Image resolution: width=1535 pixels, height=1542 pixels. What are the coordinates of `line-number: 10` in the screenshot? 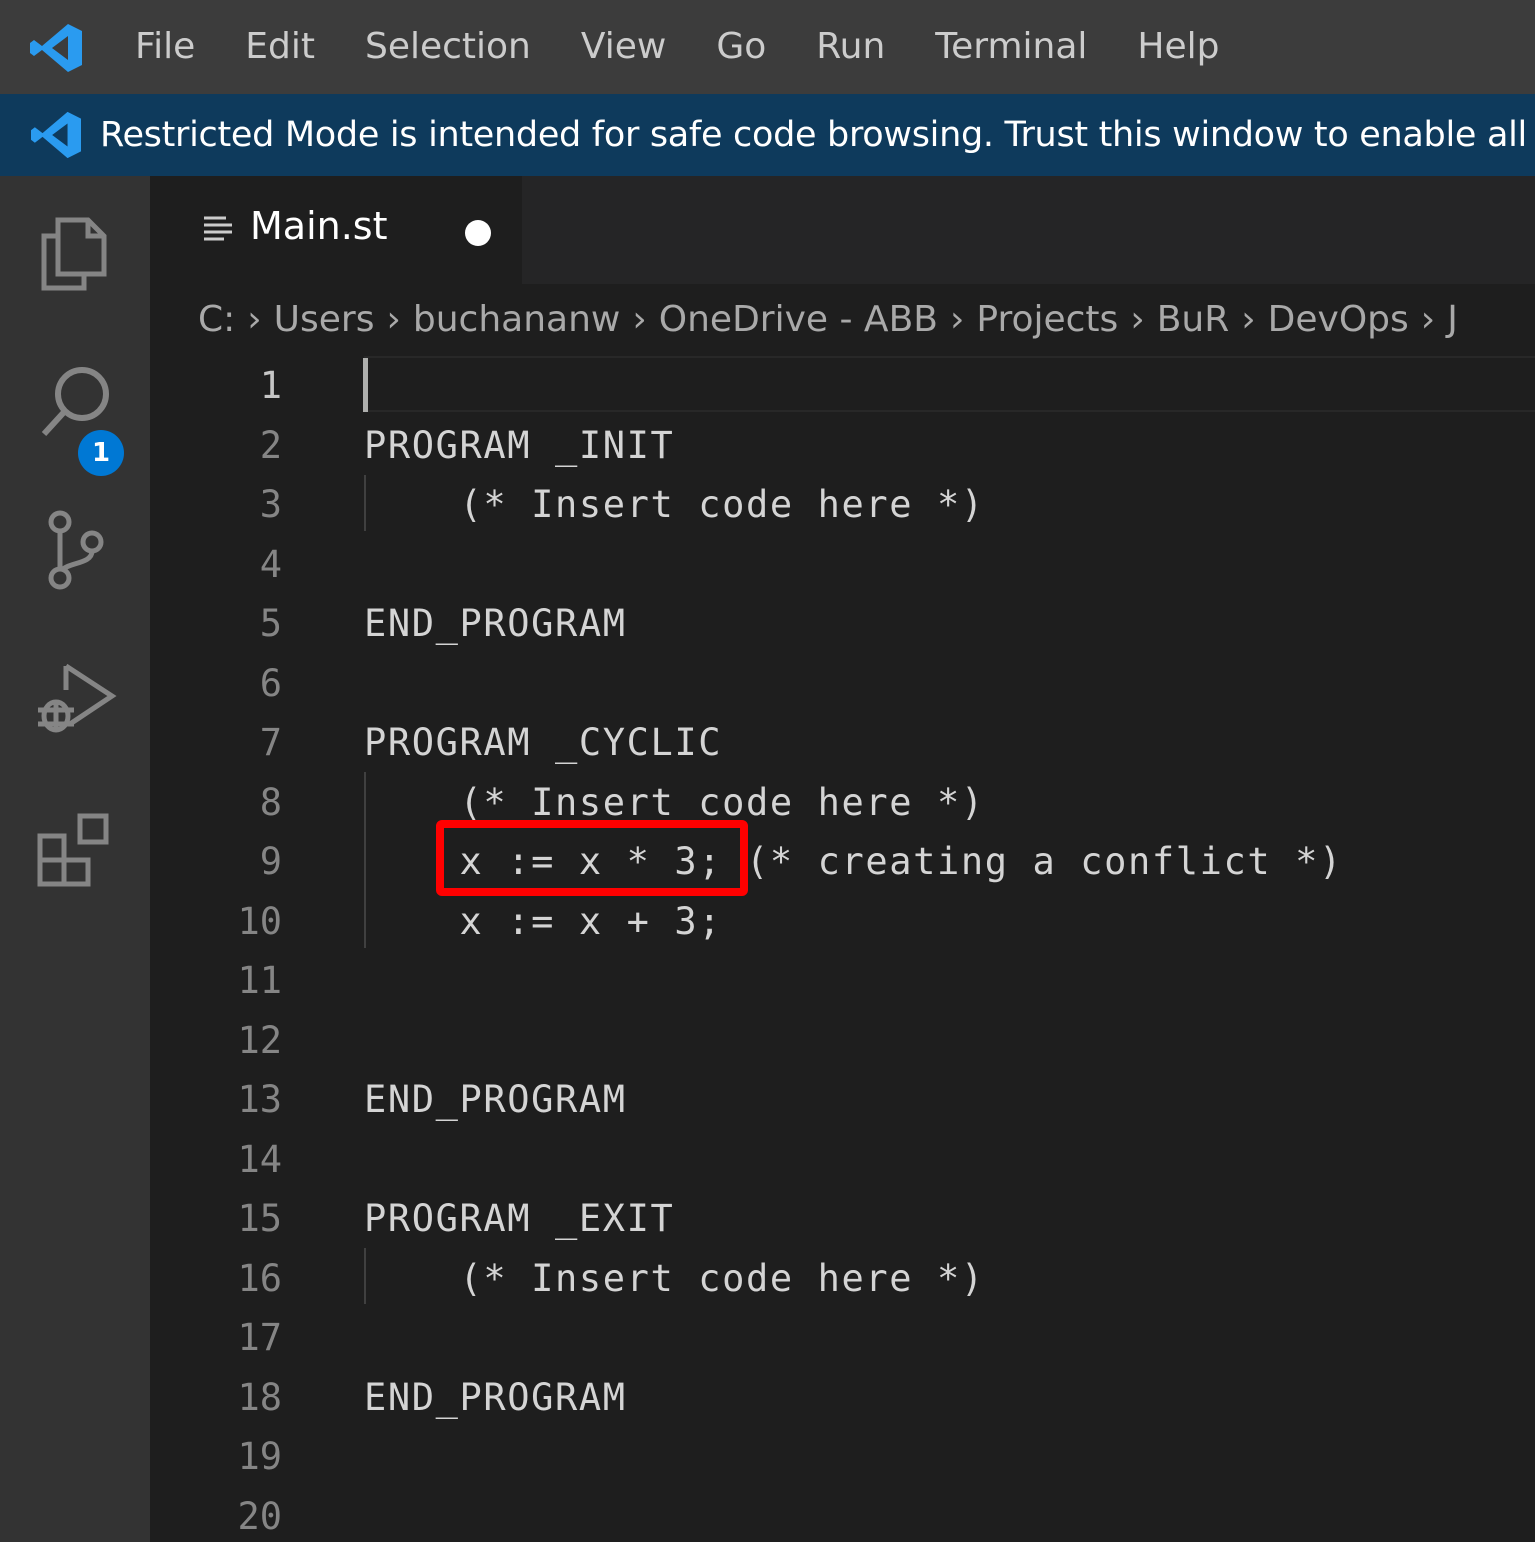 It's located at (259, 921).